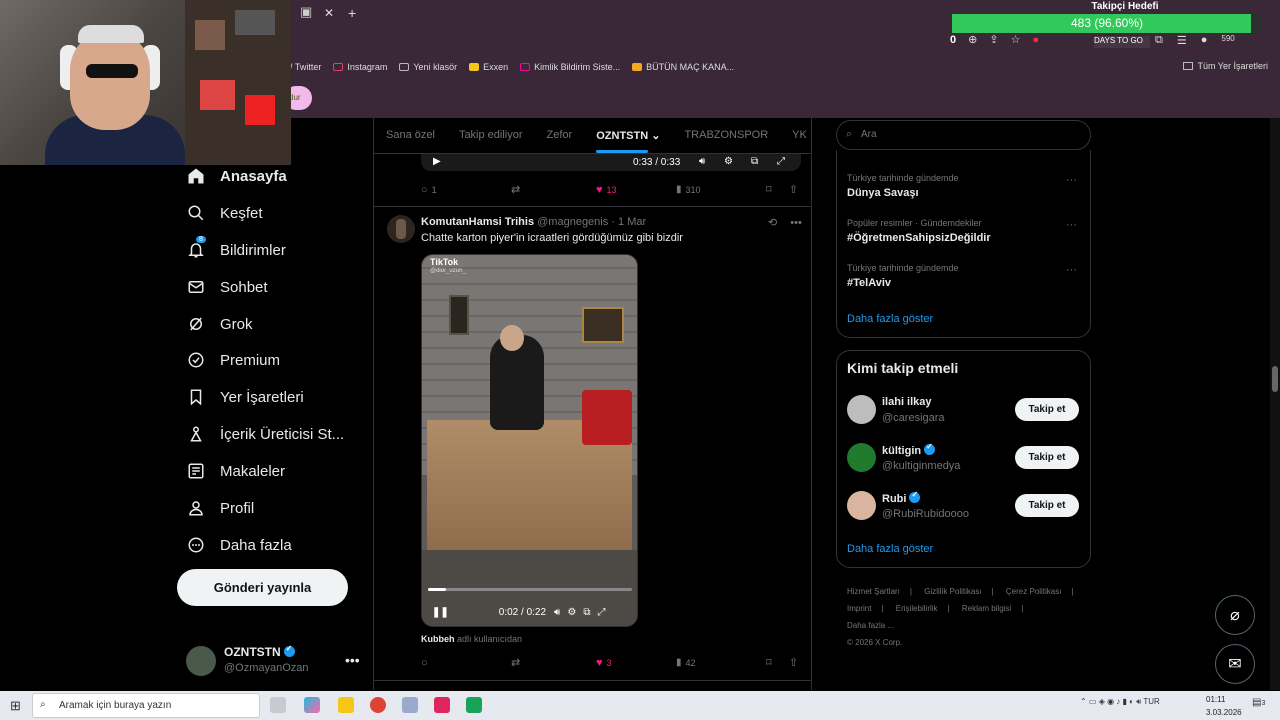 This screenshot has width=1280, height=720. Describe the element at coordinates (428, 67) in the screenshot. I see `bookmark-item: Yeni klasör` at that location.